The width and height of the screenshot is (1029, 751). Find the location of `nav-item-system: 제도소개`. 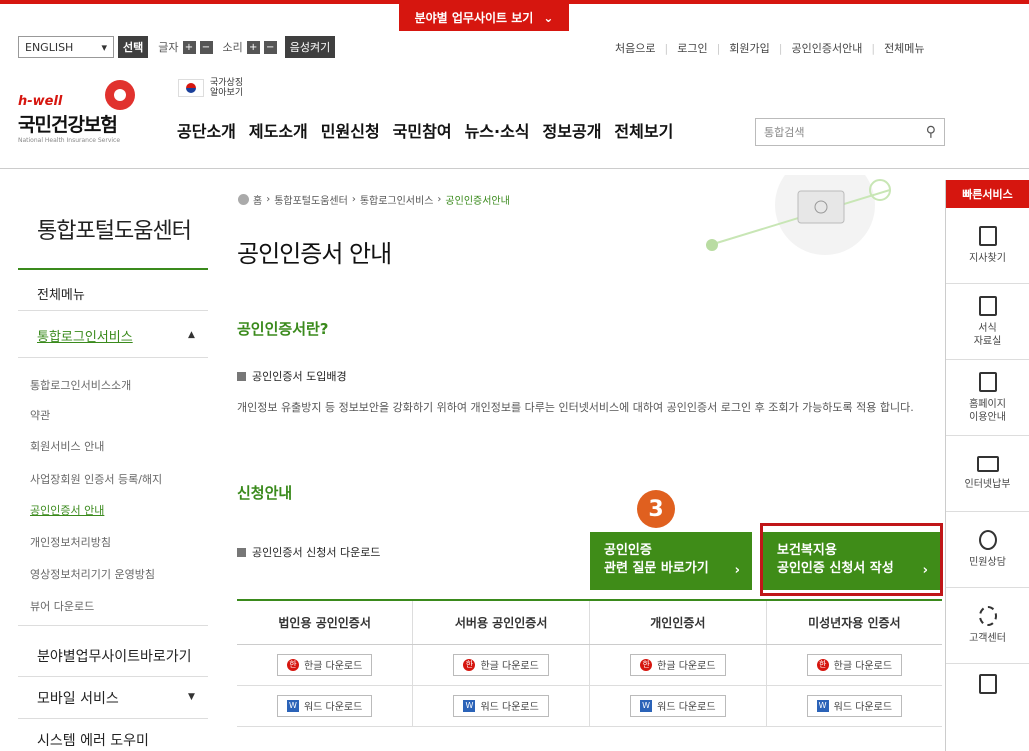

nav-item-system: 제도소개 is located at coordinates (278, 130).